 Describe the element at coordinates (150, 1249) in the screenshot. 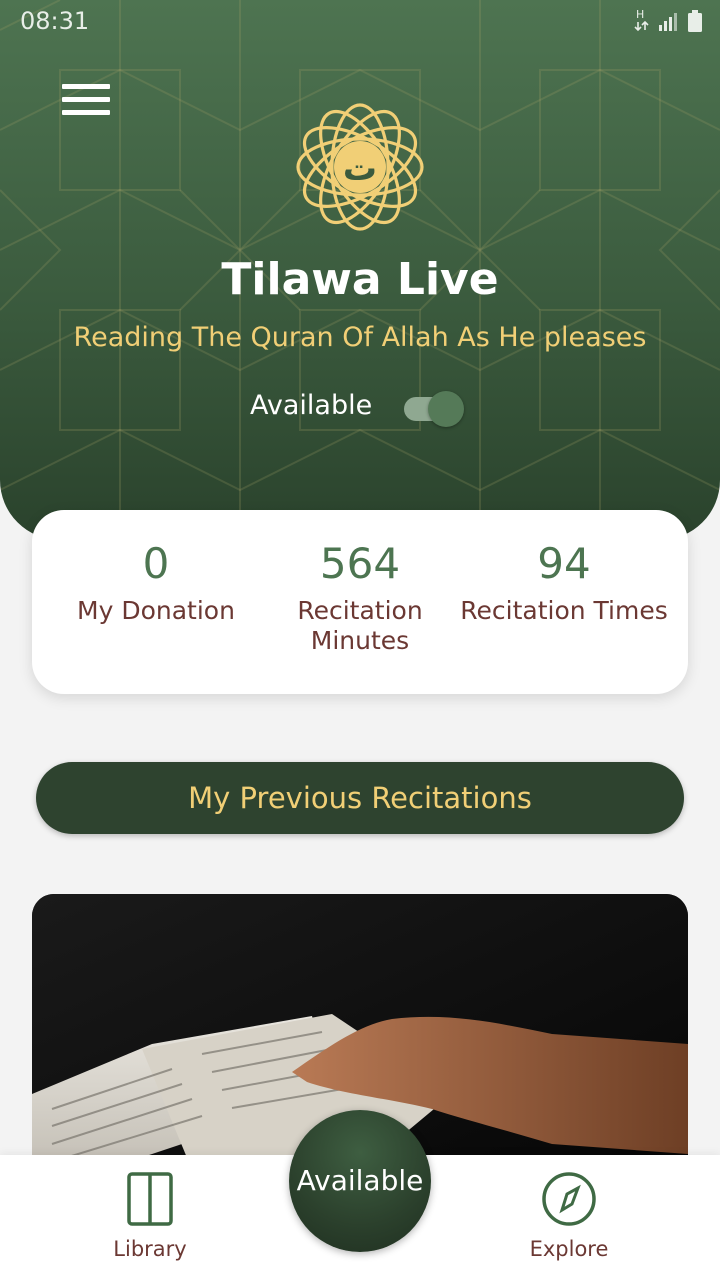

I see `nav-library-label: Library` at that location.